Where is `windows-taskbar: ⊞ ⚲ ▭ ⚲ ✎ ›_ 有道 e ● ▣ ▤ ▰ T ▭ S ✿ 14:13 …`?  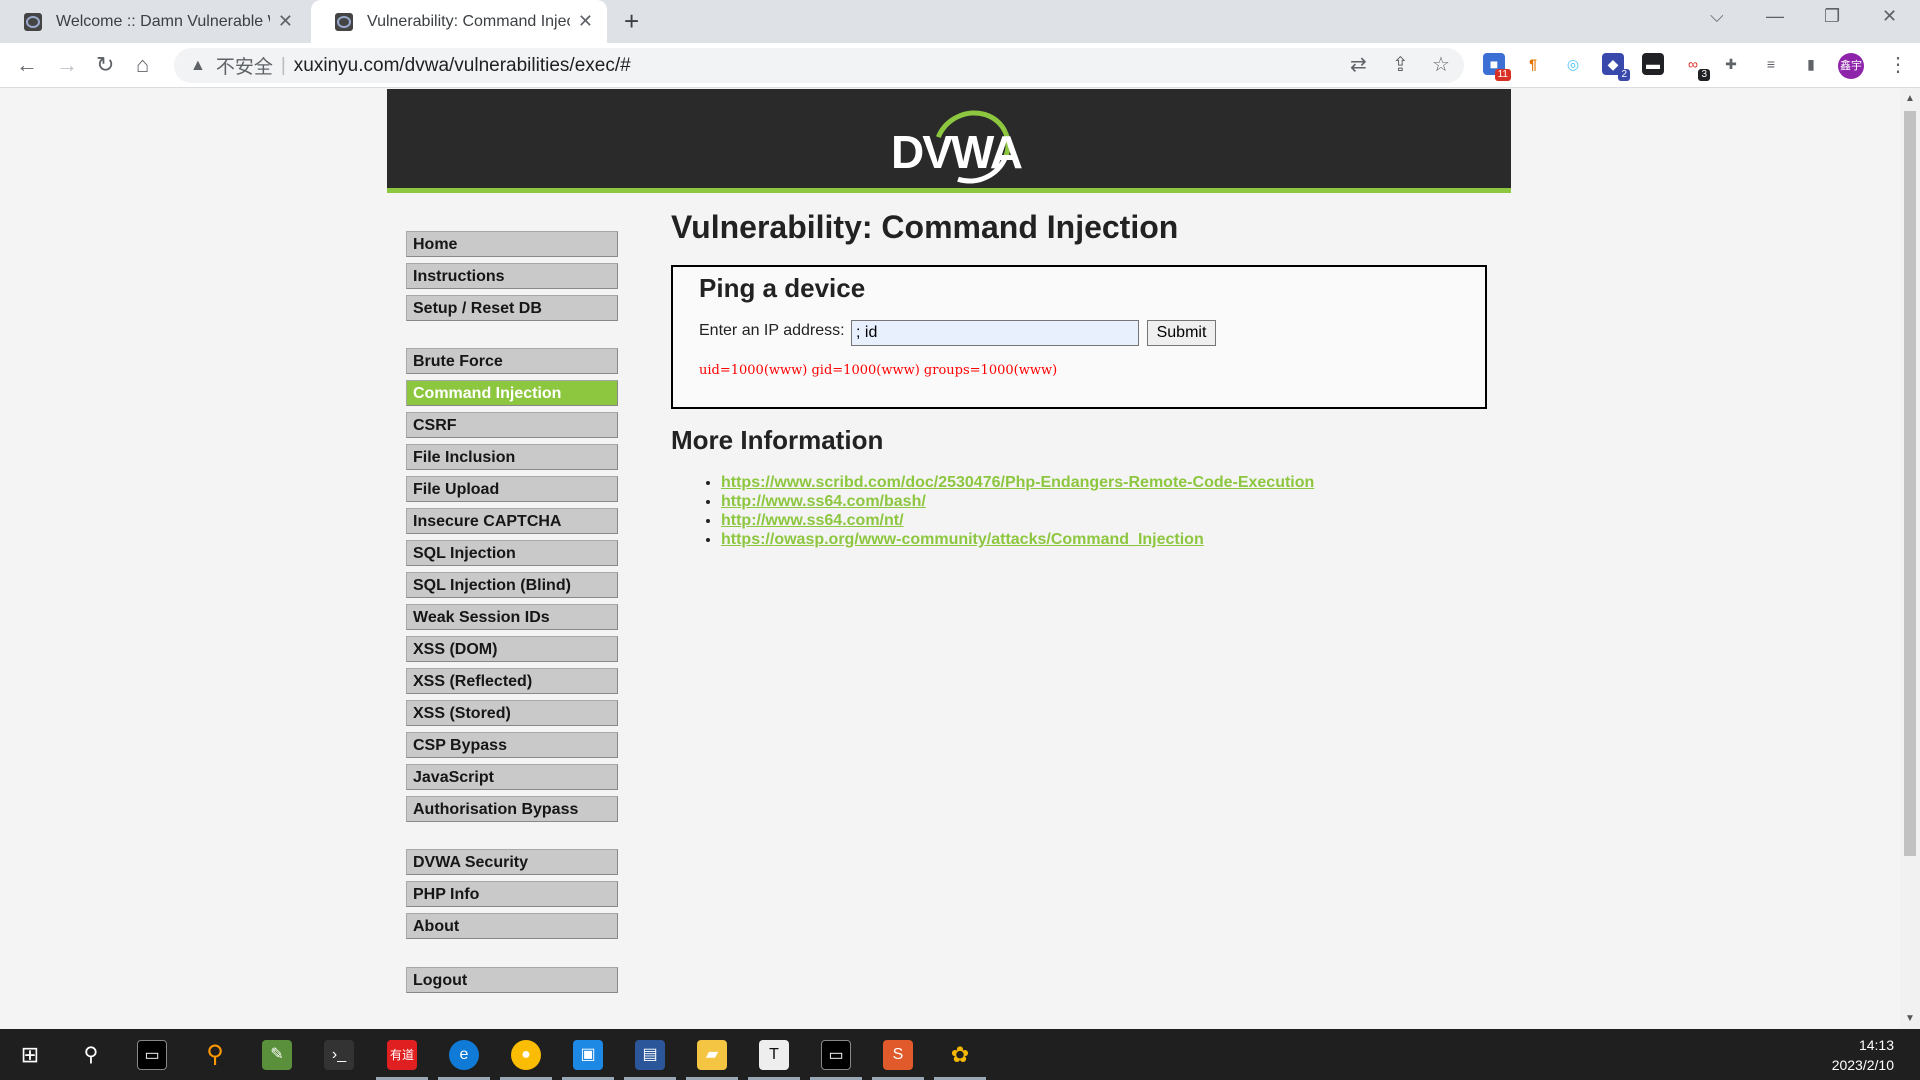 windows-taskbar: ⊞ ⚲ ▭ ⚲ ✎ ›_ 有道 e ● ▣ ▤ ▰ T ▭ S ✿ 14:13 … is located at coordinates (960, 1054).